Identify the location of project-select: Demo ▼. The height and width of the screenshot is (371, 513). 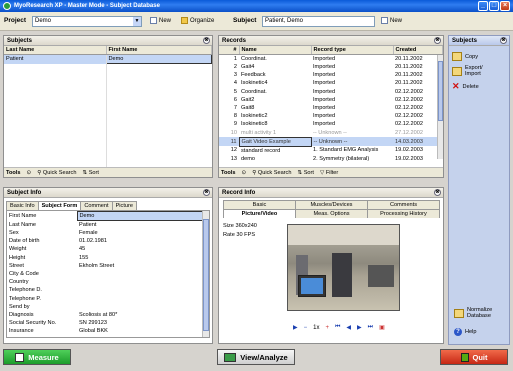
(87, 21).